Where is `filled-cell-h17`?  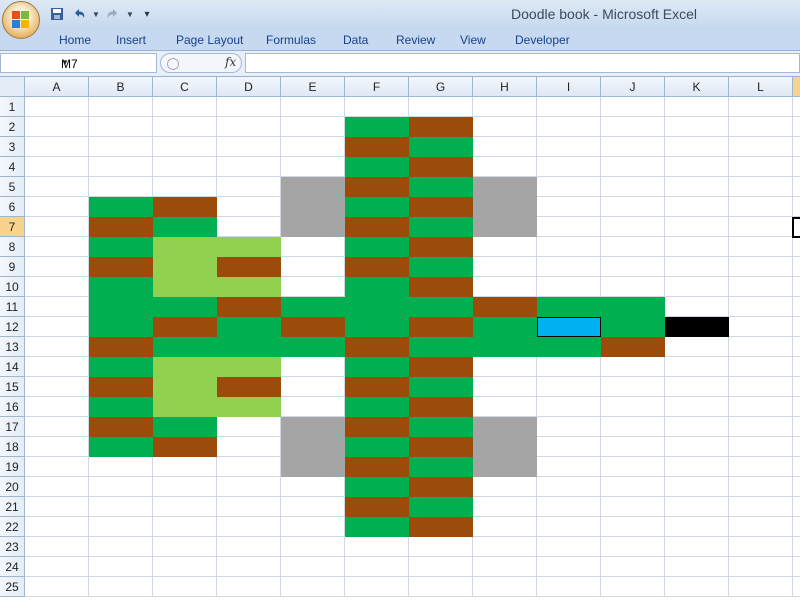
filled-cell-h17 is located at coordinates (505, 427).